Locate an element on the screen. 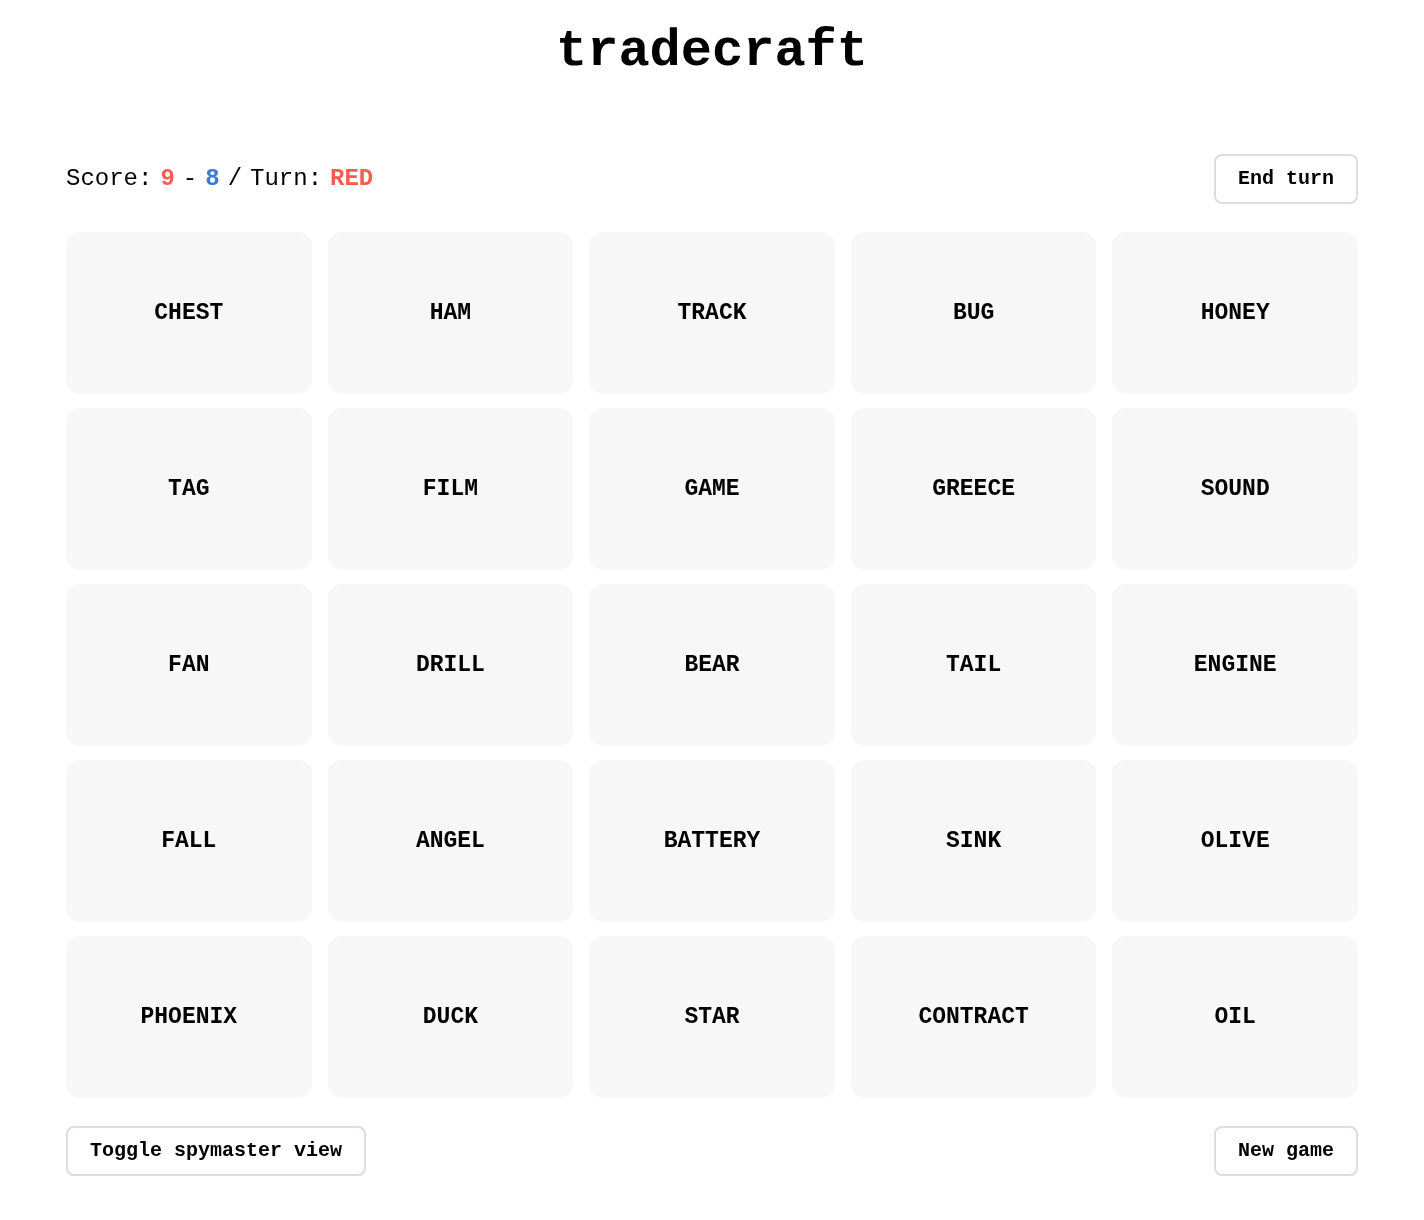 Image resolution: width=1424 pixels, height=1220 pixels. word-card: STAR is located at coordinates (712, 1017).